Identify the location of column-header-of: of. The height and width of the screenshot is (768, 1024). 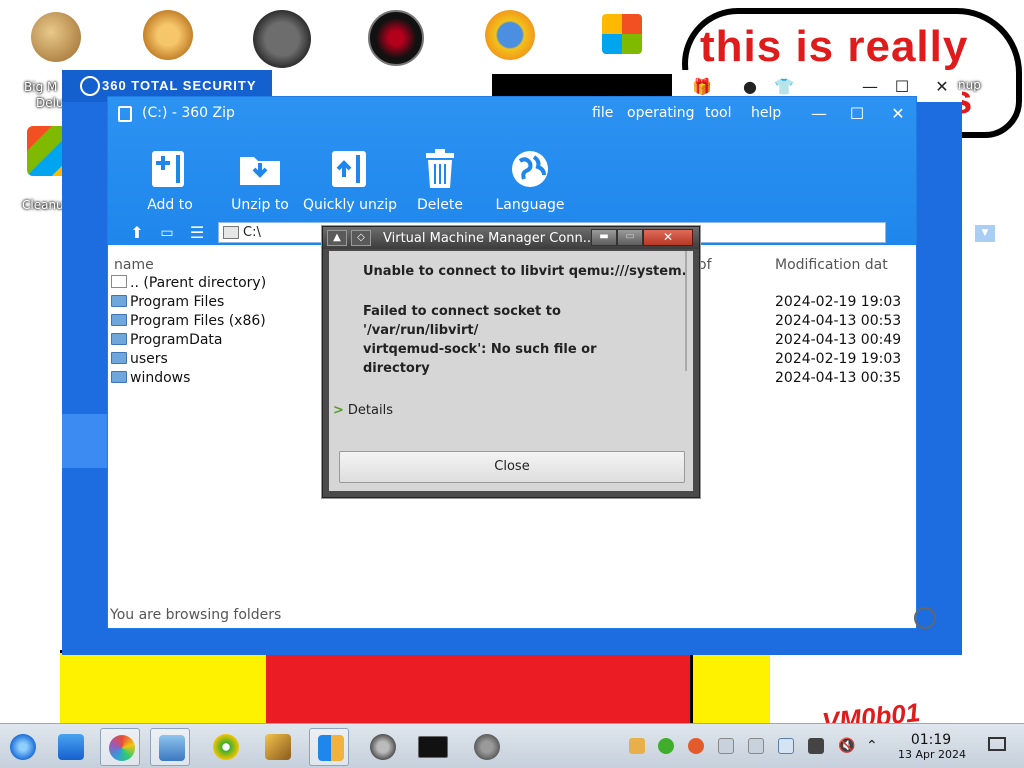
(705, 265).